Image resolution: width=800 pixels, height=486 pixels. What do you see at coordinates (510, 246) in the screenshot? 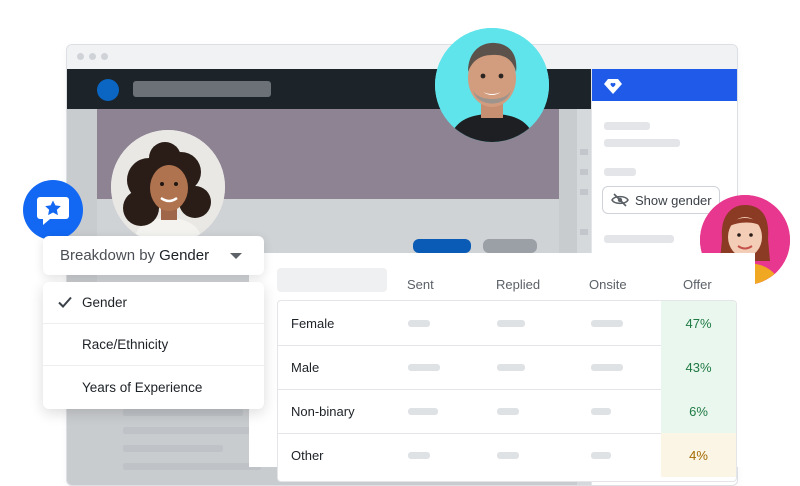
I see `secondary-action-placeholder` at bounding box center [510, 246].